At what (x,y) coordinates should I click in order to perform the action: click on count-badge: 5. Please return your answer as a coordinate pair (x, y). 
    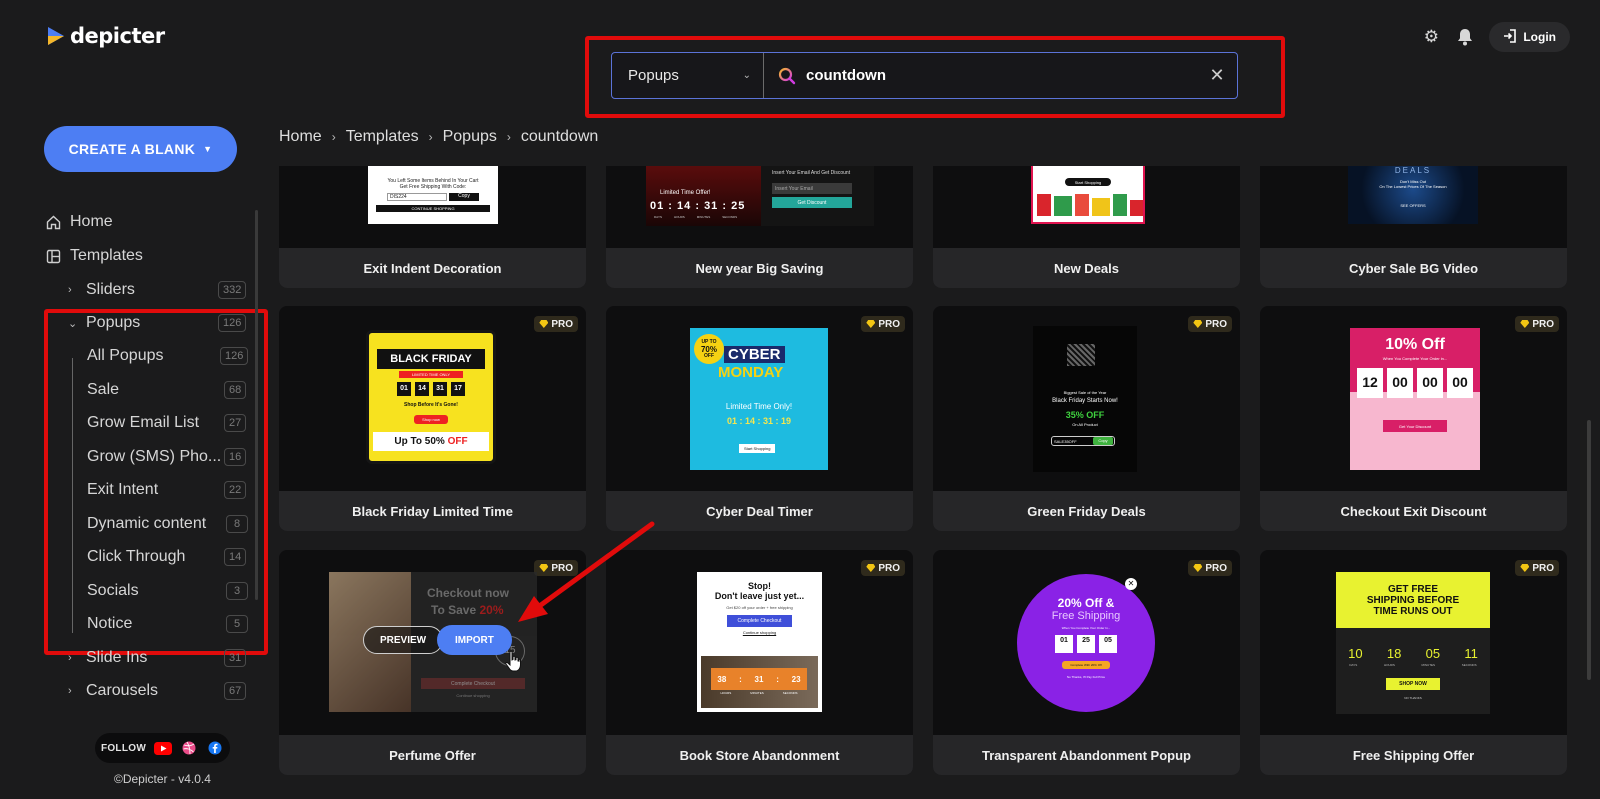
    Looking at the image, I should click on (237, 624).